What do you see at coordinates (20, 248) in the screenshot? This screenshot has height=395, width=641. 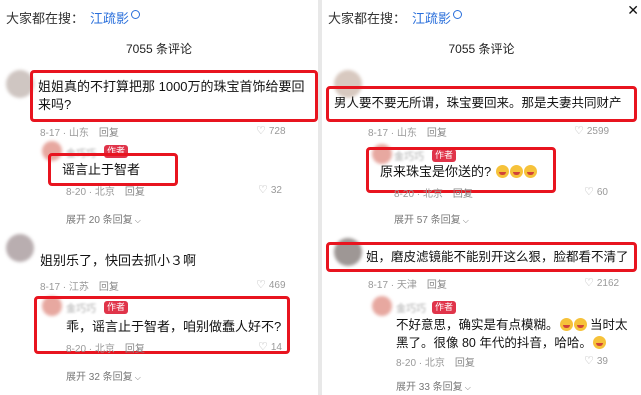 I see `avatar` at bounding box center [20, 248].